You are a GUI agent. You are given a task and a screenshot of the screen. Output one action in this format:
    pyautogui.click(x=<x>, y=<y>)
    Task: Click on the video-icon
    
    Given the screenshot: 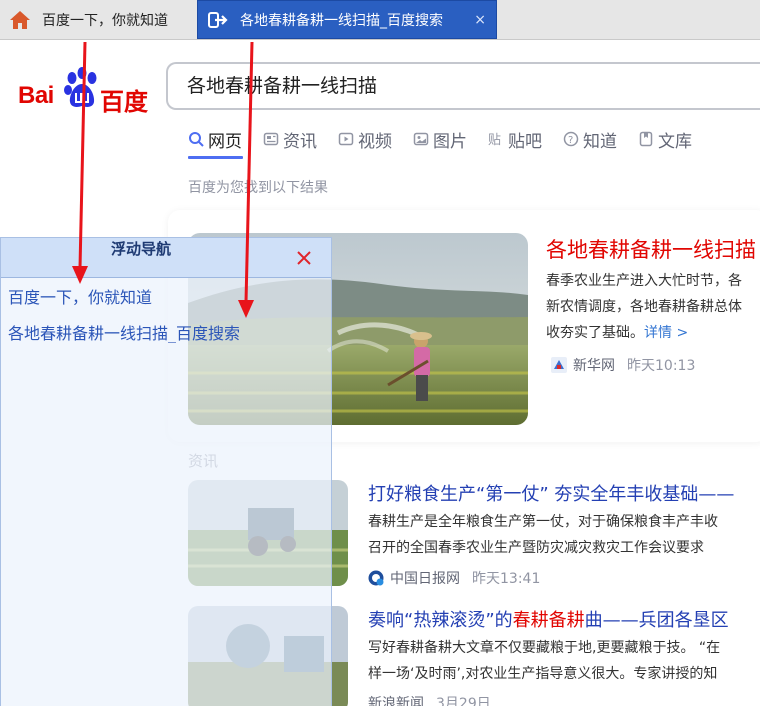 What is the action you would take?
    pyautogui.click(x=346, y=139)
    